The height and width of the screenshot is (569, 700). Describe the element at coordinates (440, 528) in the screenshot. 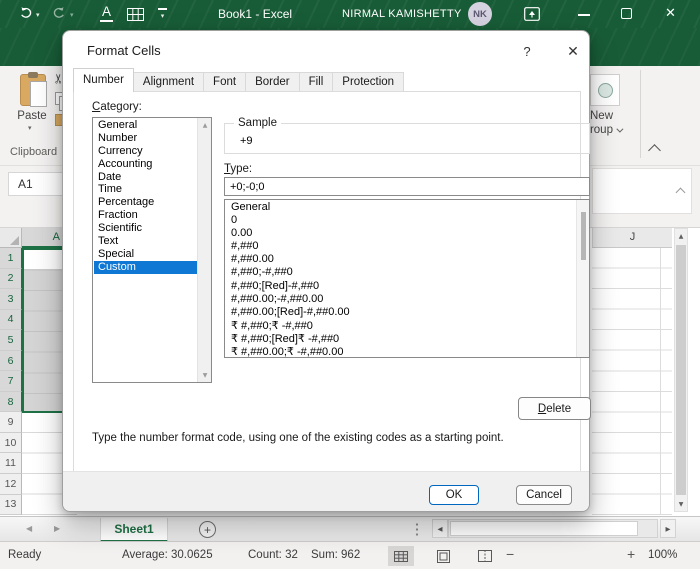

I see `hscroll-left-icon: ◀` at that location.